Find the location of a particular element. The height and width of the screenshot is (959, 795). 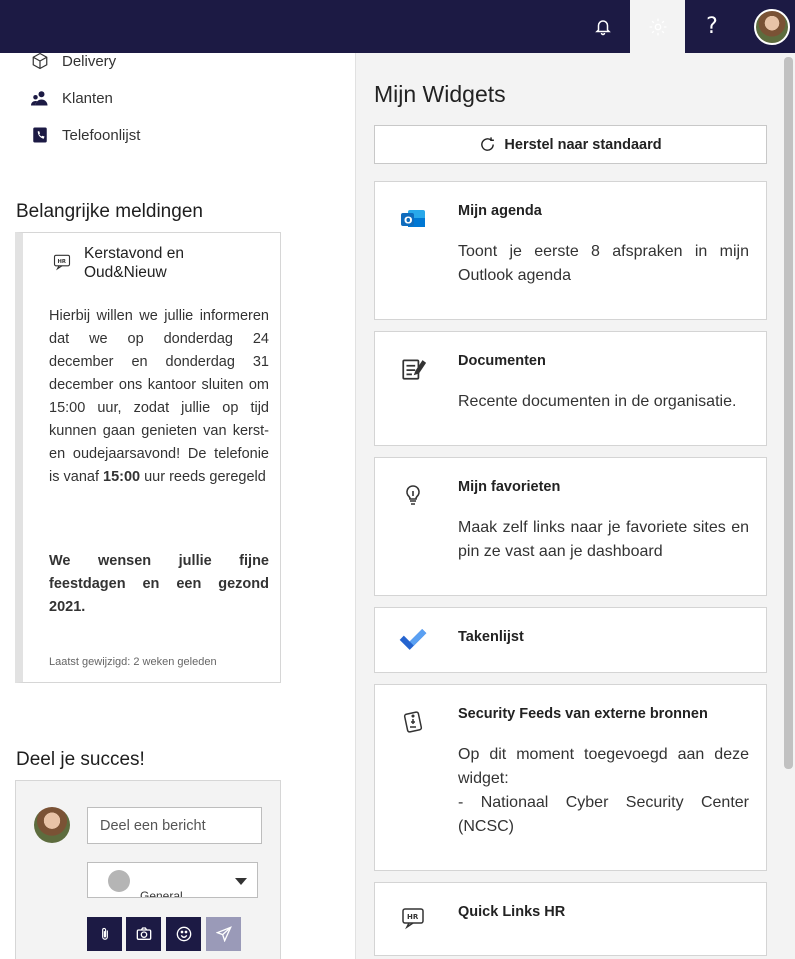

smiley-icon is located at coordinates (183, 934).